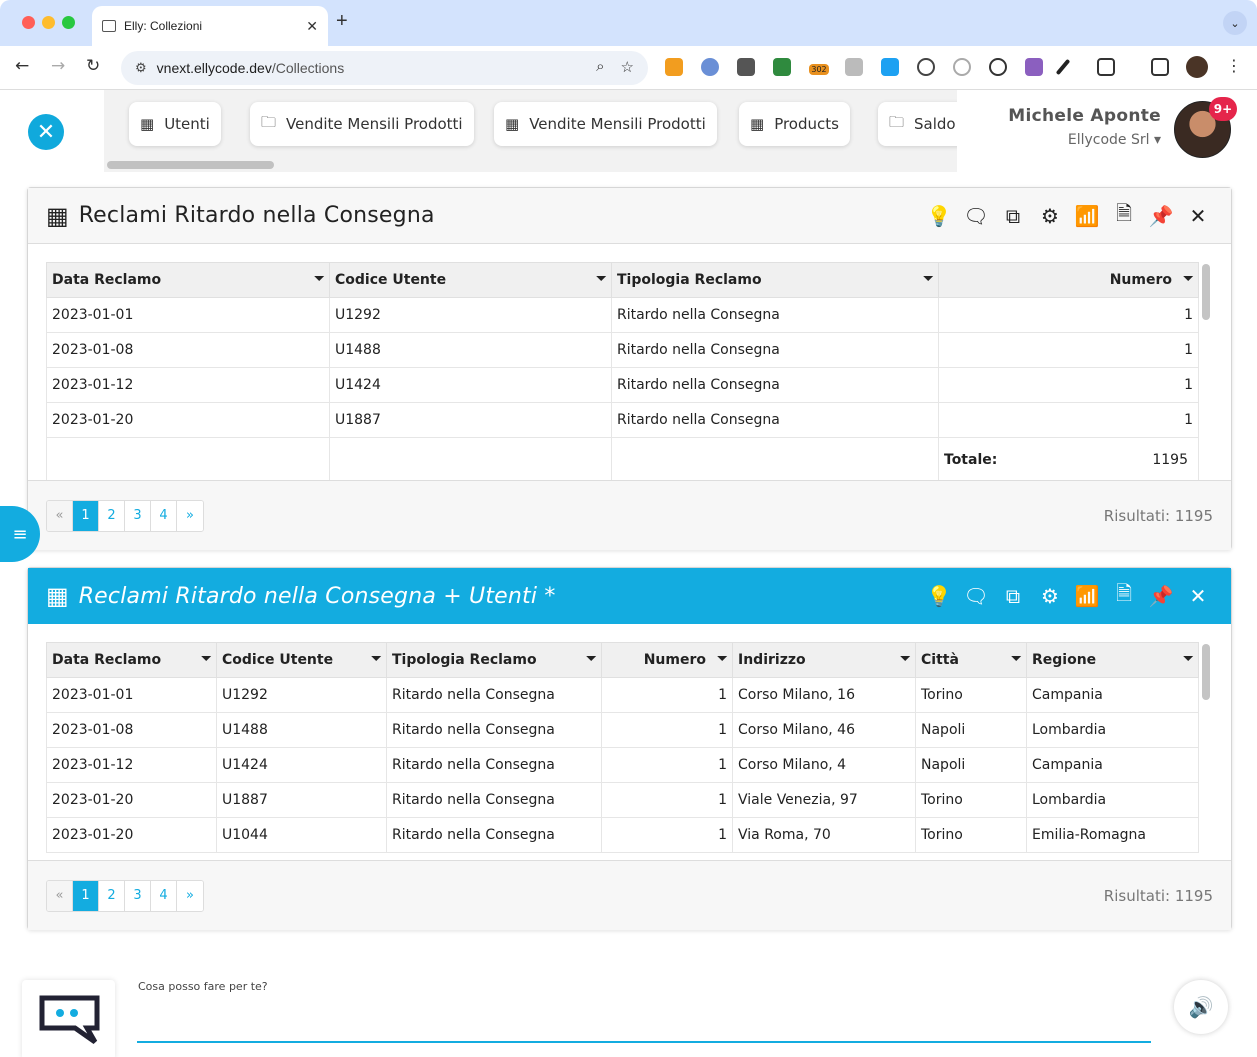  Describe the element at coordinates (46, 132) in the screenshot. I see `close-app-button: ✕` at that location.